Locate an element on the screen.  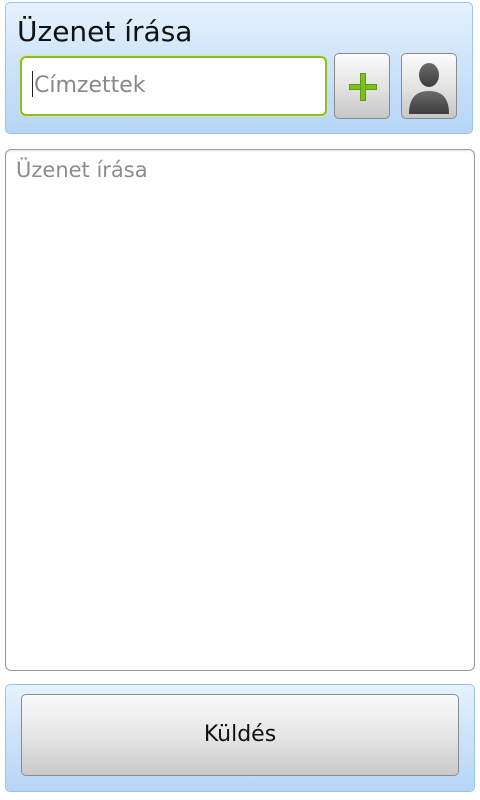
recipients-placeholder: Címzettek is located at coordinates (90, 85).